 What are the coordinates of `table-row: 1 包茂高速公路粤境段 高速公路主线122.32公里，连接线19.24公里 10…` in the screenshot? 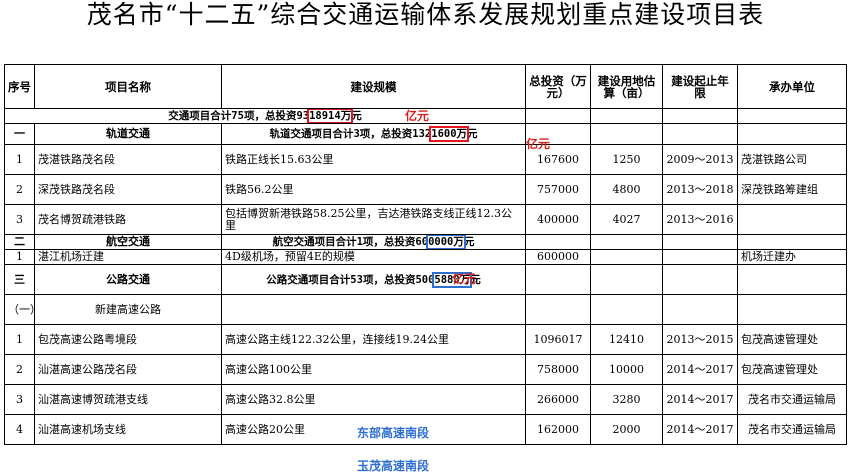 It's located at (425, 339).